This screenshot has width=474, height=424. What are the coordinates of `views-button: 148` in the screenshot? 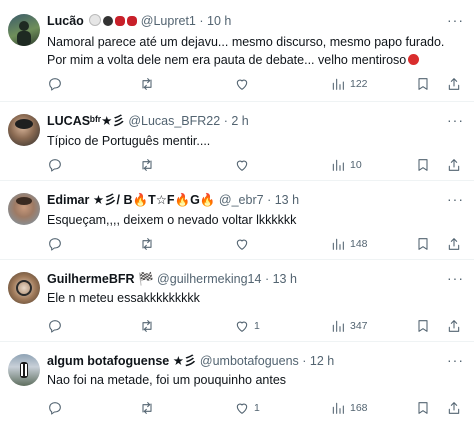 It's located at (349, 244).